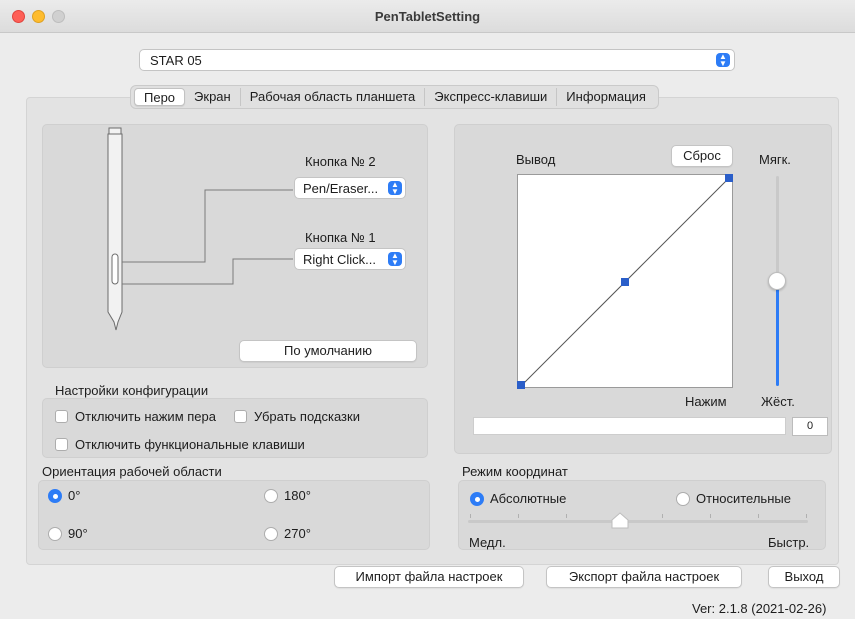 The image size is (855, 619). What do you see at coordinates (328, 351) in the screenshot?
I see `default-button: По умолчанию` at bounding box center [328, 351].